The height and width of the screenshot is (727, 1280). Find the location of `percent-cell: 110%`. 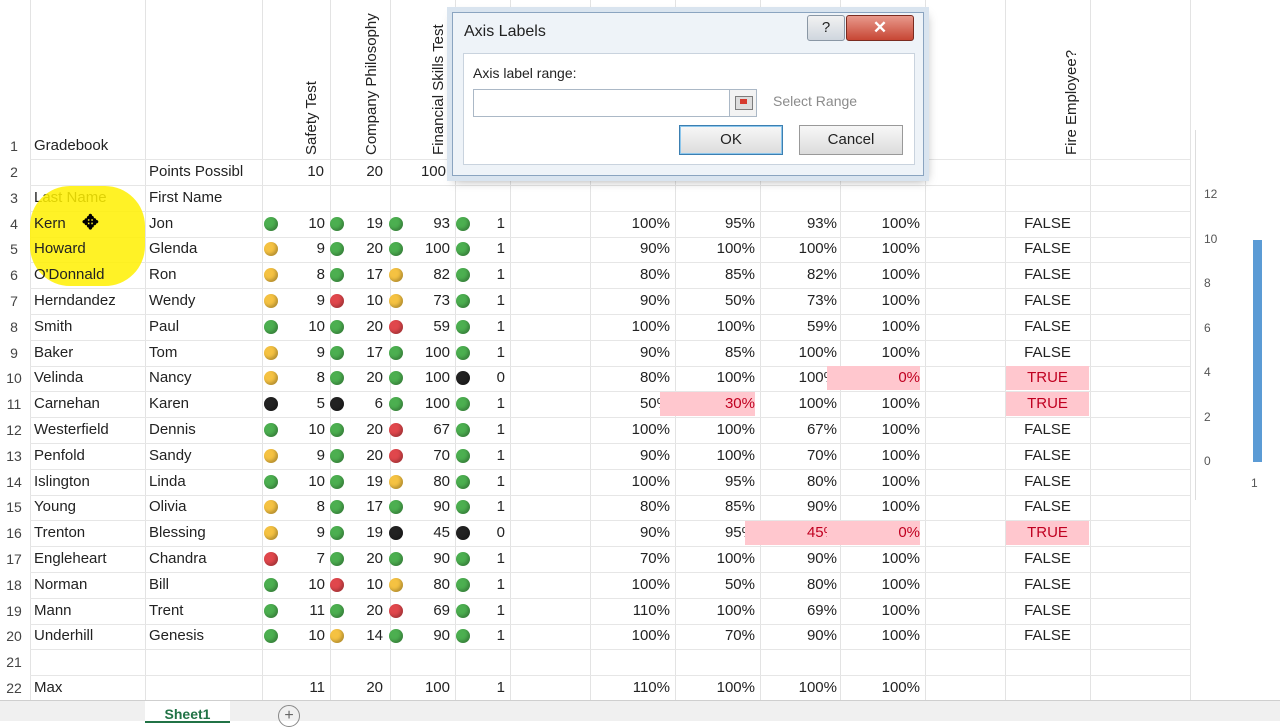

percent-cell: 110% is located at coordinates (630, 611).